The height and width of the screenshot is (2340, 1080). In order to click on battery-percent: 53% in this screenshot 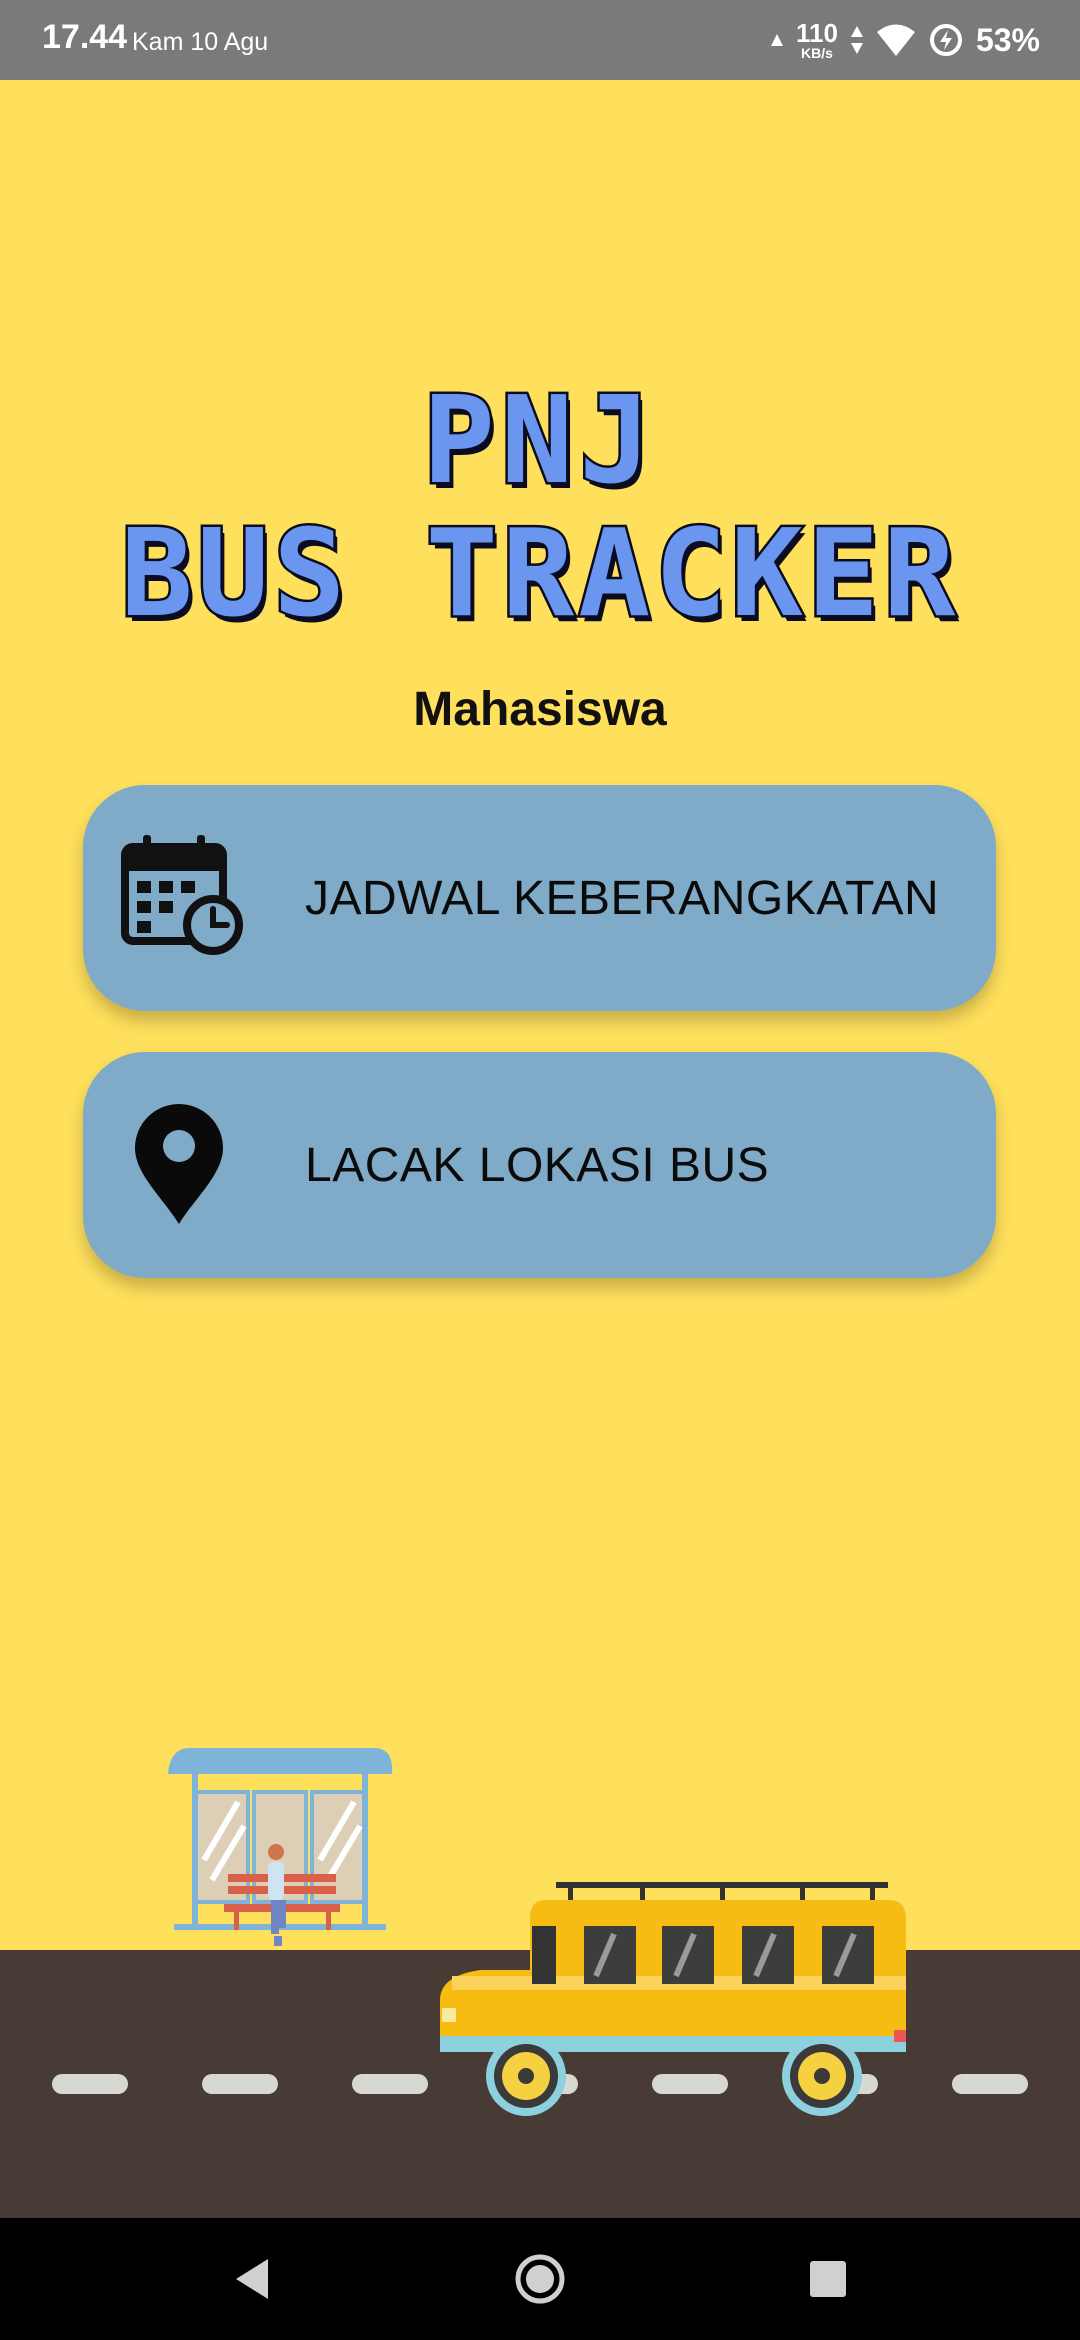, I will do `click(1007, 39)`.